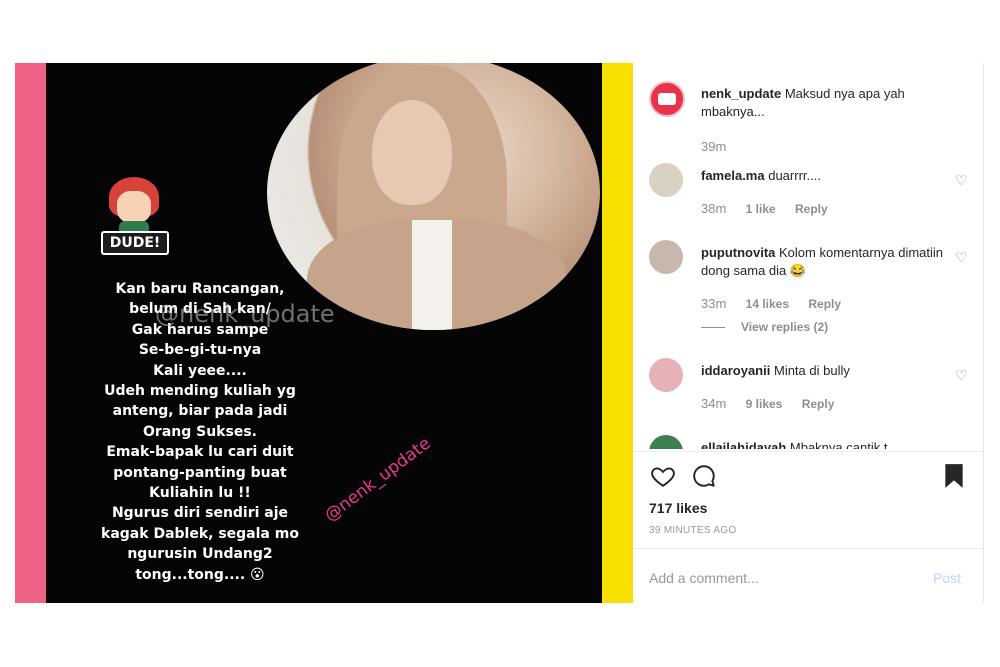 This screenshot has width=1000, height=667. I want to click on post-time: 39 MINUTES AGO, so click(693, 530).